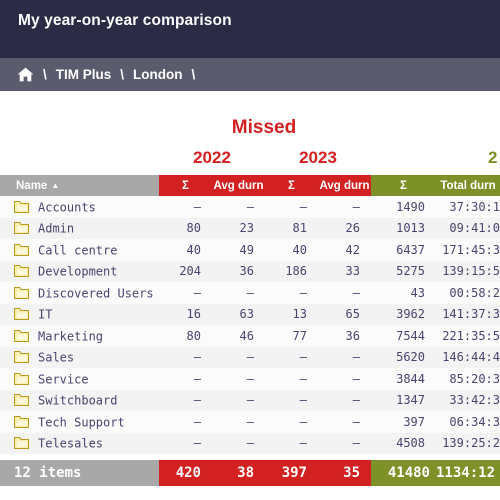  I want to click on table-row: Call centre 40 49 40 42 6437 171:45:3, so click(250, 250).